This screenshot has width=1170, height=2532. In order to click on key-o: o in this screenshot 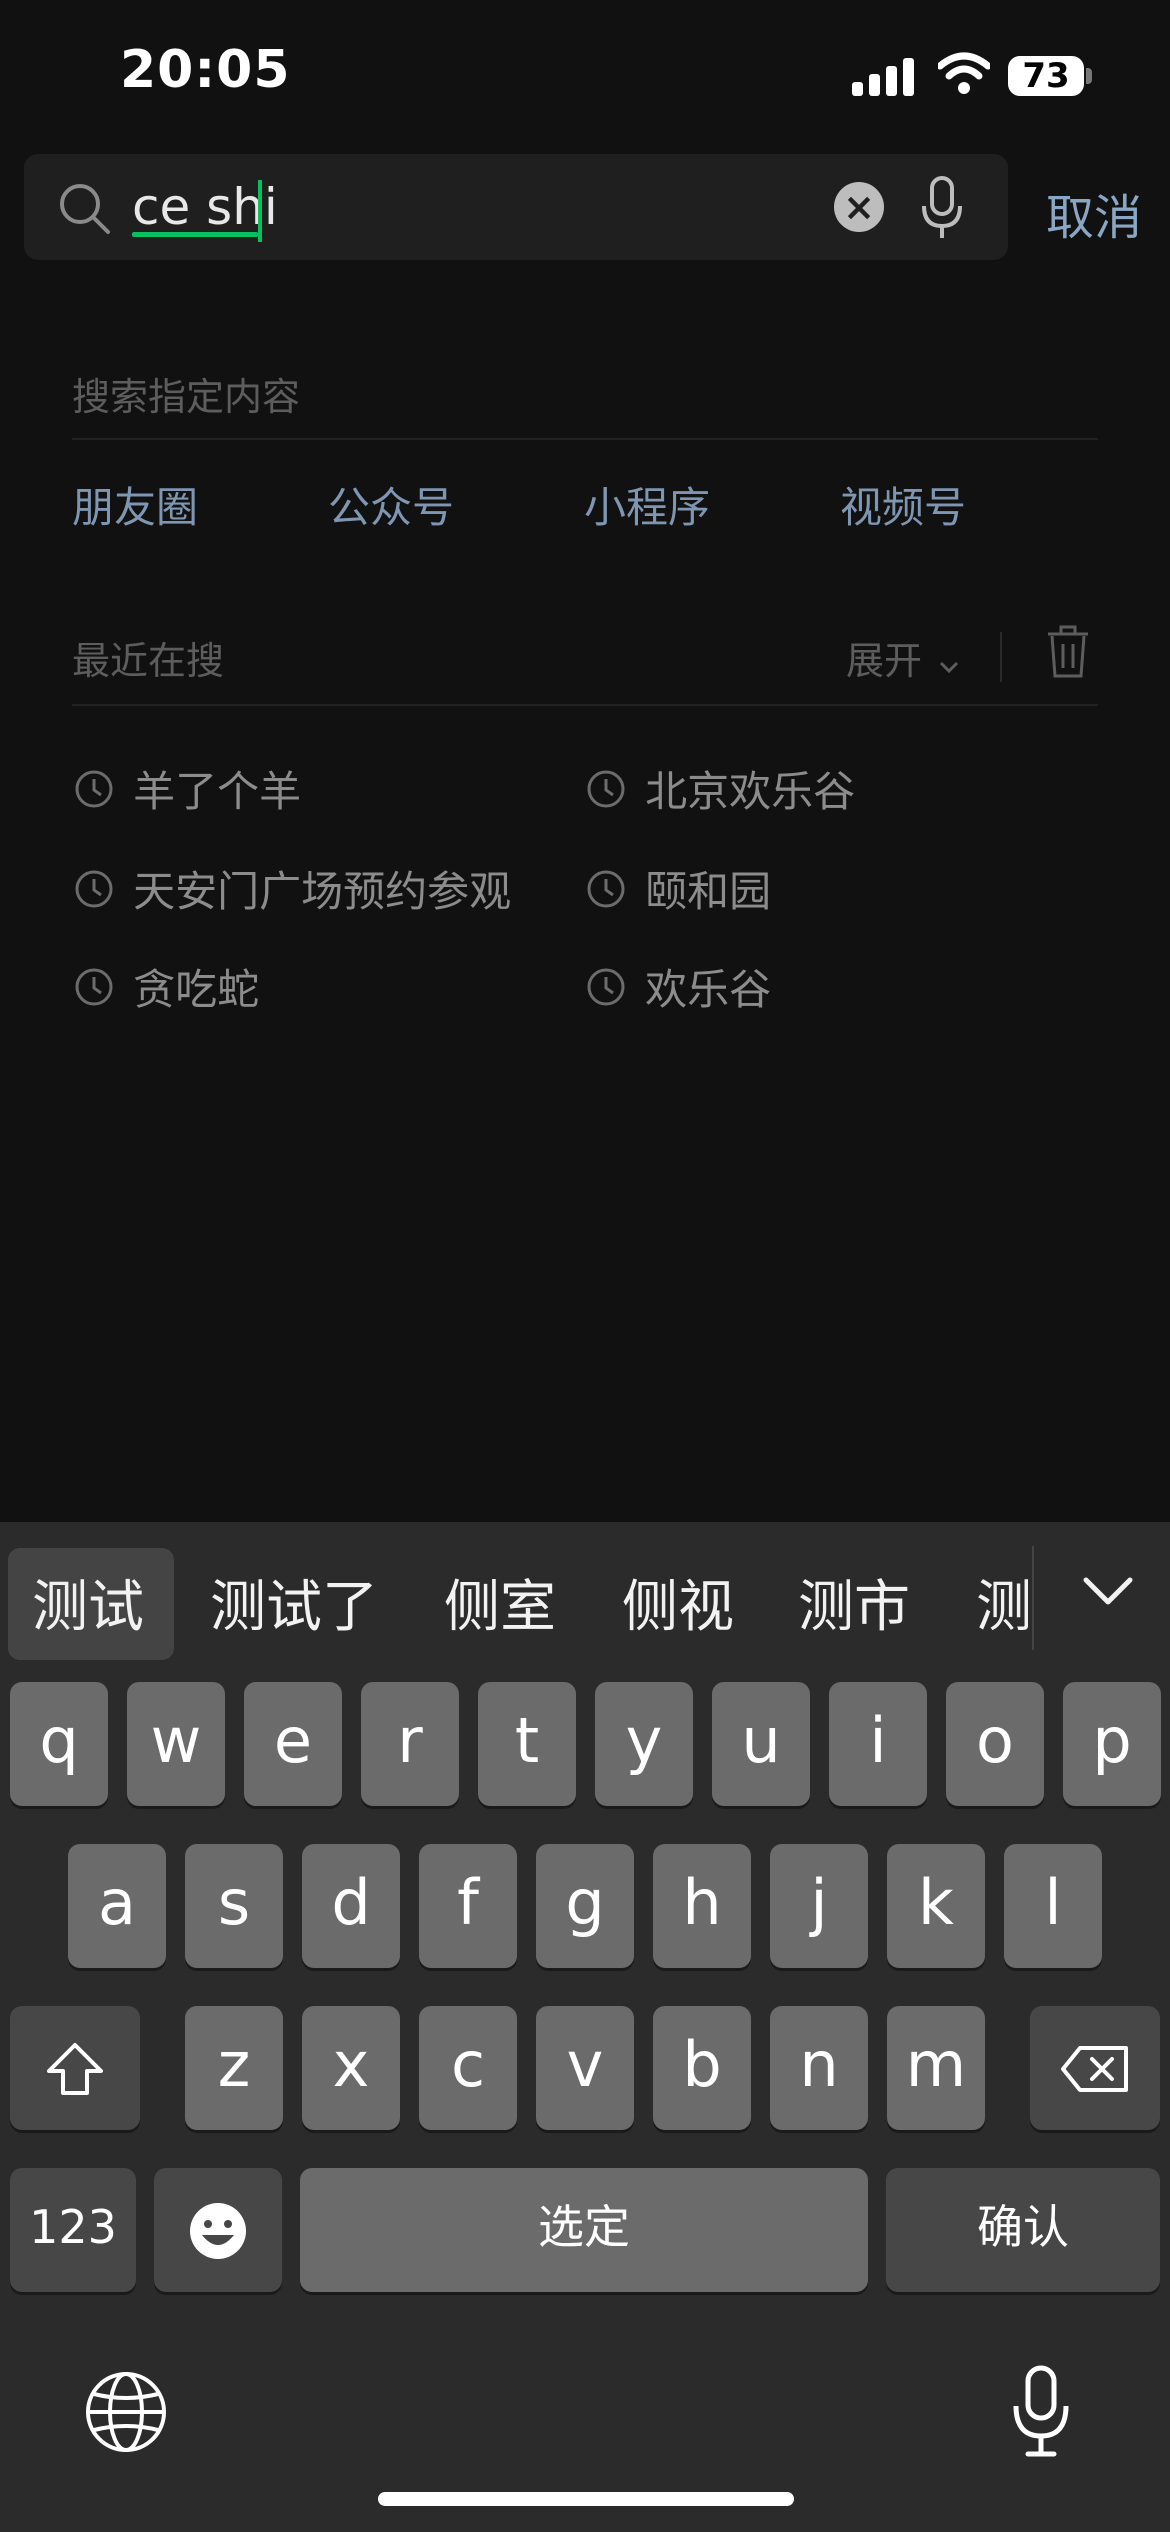, I will do `click(995, 1744)`.